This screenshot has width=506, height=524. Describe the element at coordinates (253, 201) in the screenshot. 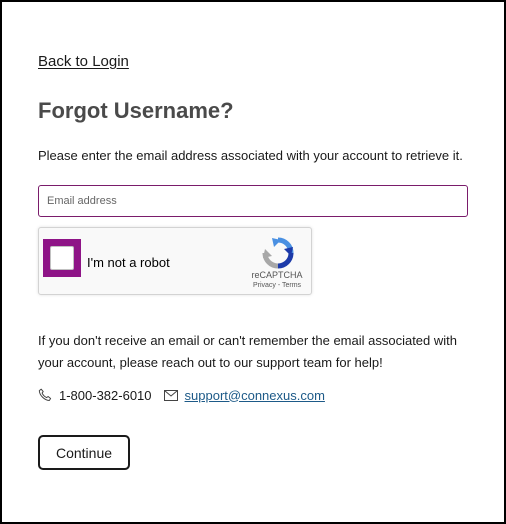

I see `email-input` at that location.